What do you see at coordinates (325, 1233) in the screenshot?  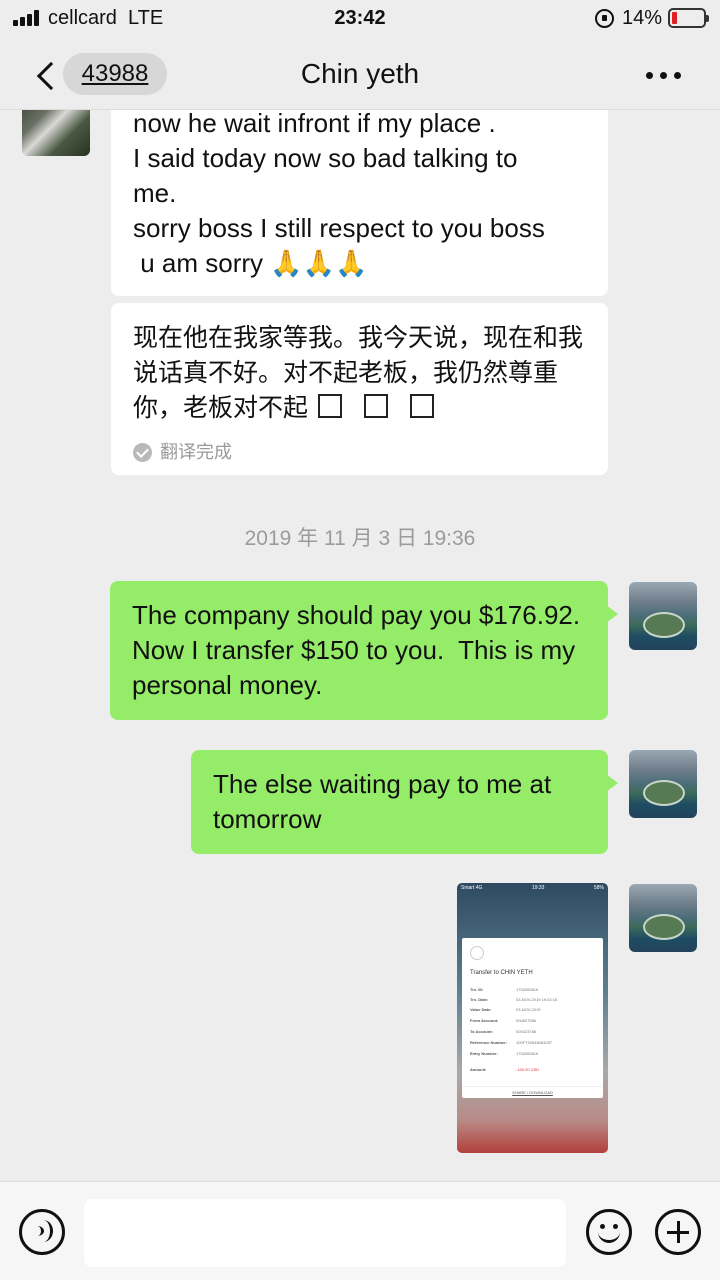 I see `message-input` at bounding box center [325, 1233].